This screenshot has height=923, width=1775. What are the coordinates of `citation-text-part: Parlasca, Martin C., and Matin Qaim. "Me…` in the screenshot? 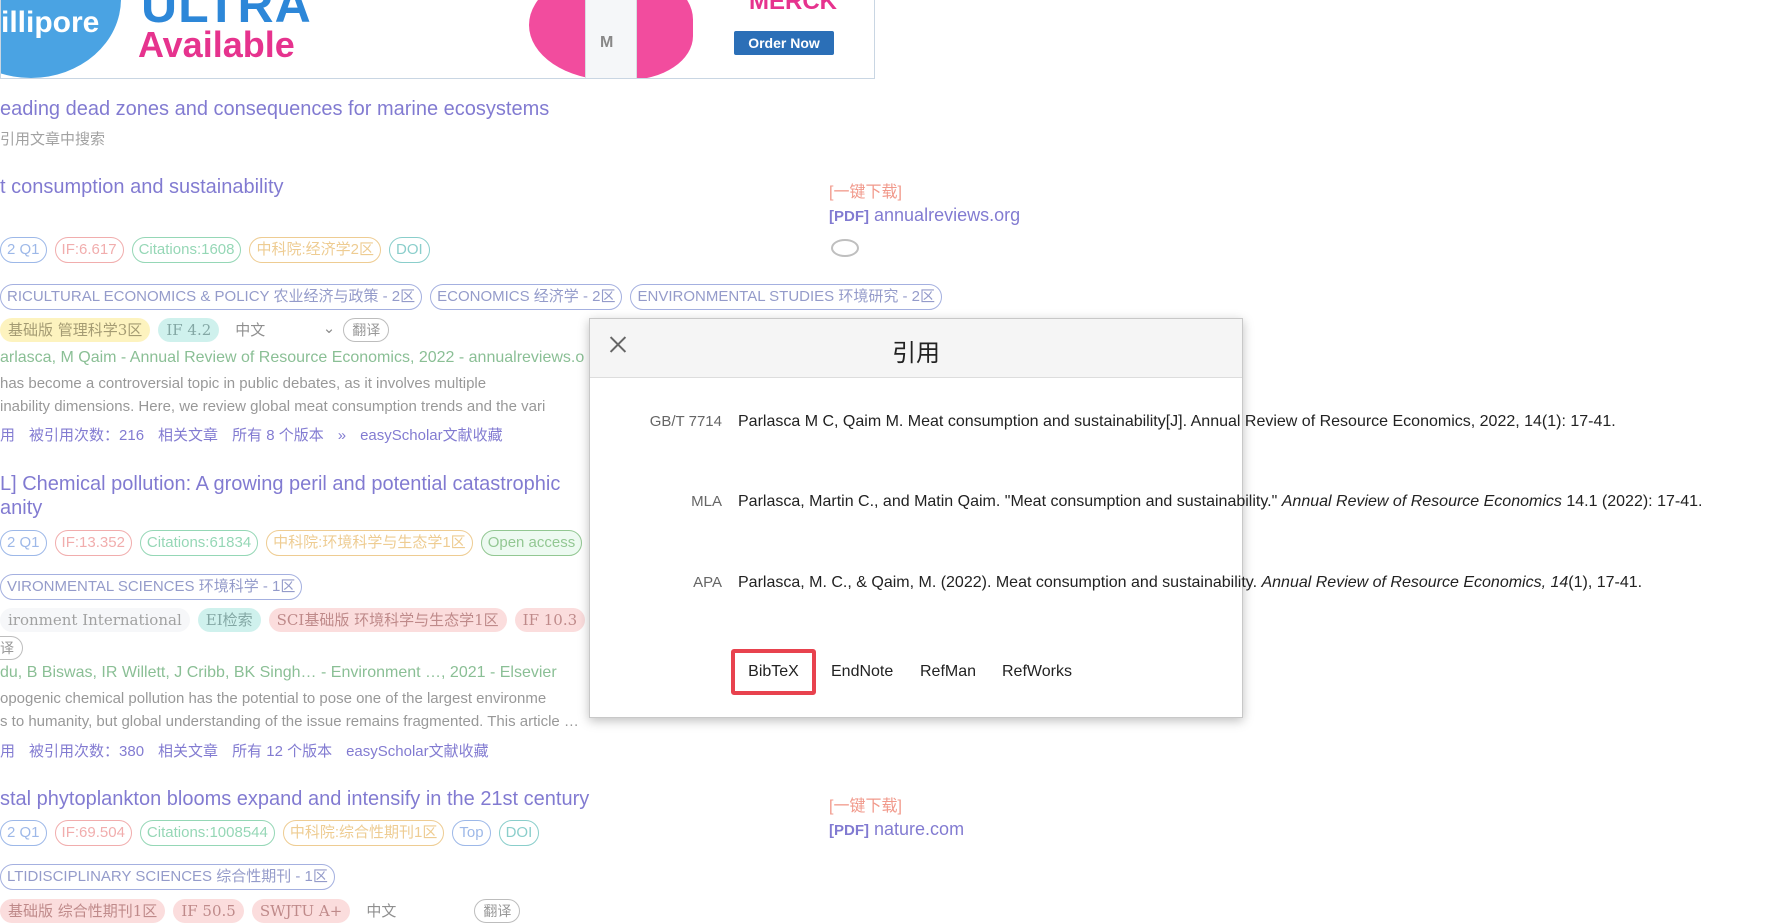 It's located at (1010, 501).